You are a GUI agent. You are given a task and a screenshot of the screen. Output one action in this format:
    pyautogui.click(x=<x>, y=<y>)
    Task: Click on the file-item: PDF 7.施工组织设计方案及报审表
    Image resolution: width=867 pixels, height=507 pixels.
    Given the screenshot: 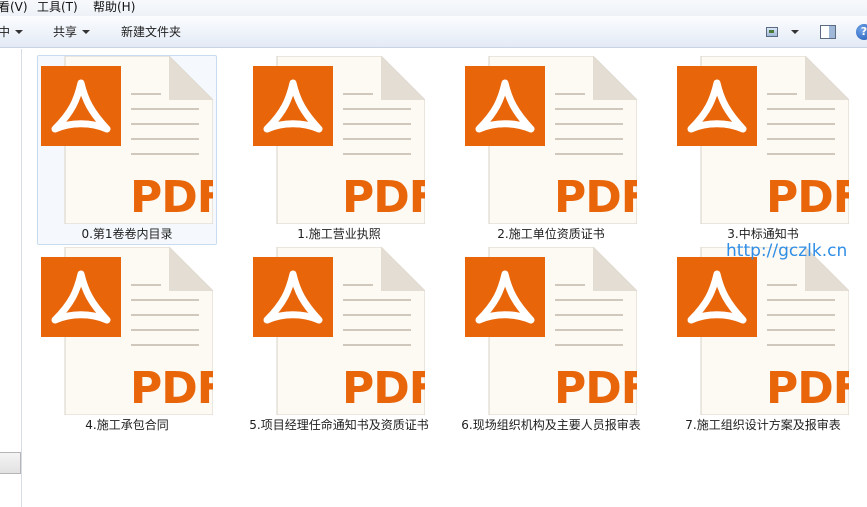 What is the action you would take?
    pyautogui.click(x=763, y=341)
    